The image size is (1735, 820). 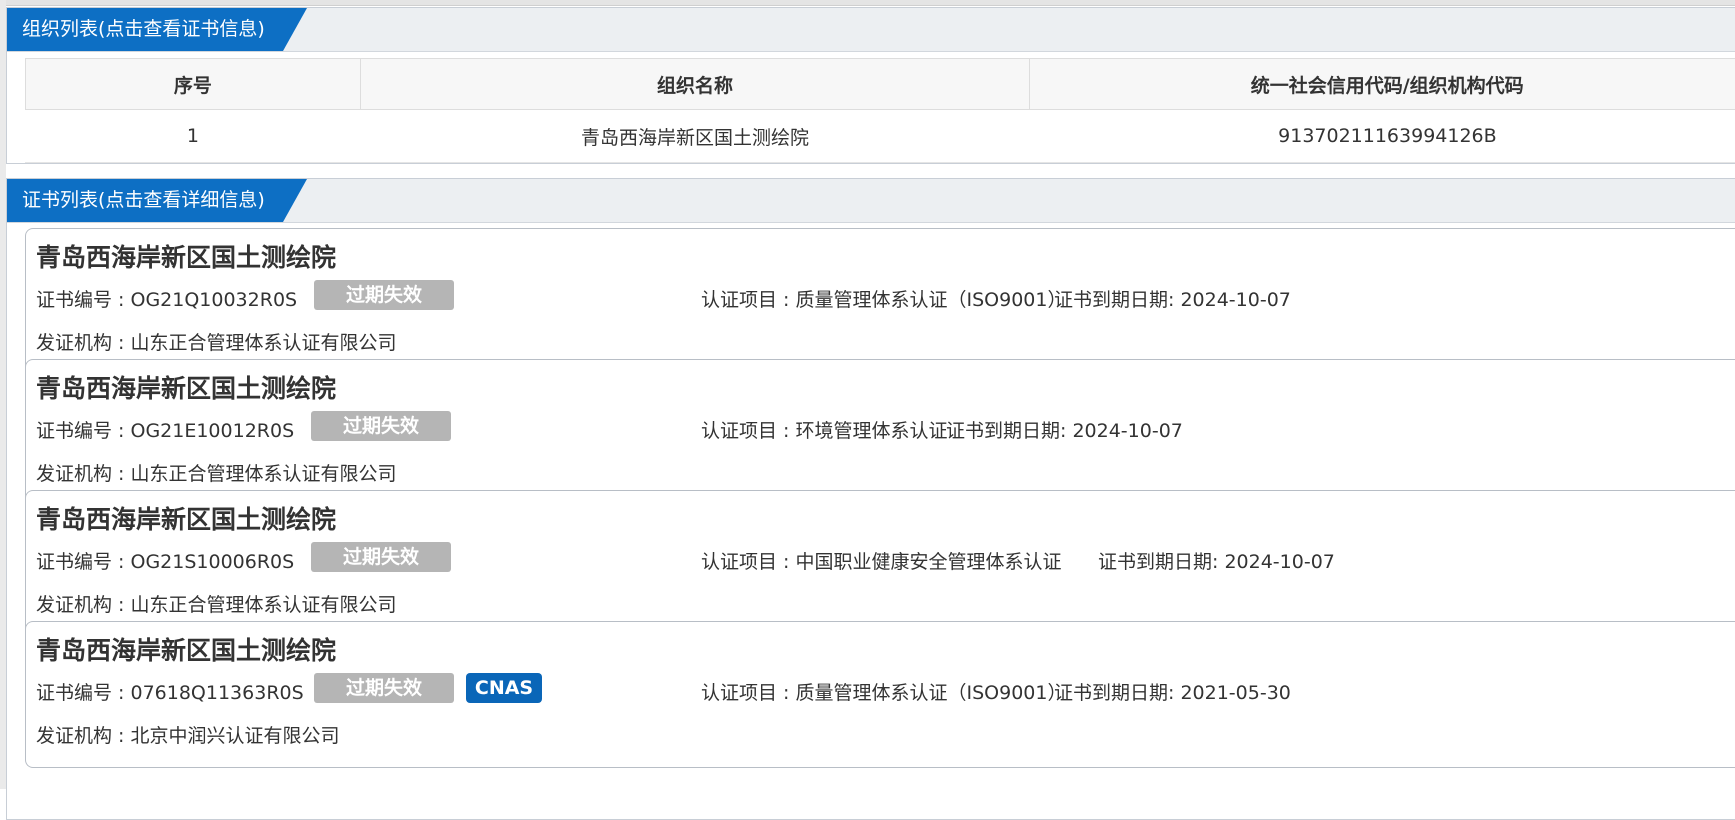 I want to click on cert-issuer-value: 北京中润兴认证有限公司, so click(x=234, y=736).